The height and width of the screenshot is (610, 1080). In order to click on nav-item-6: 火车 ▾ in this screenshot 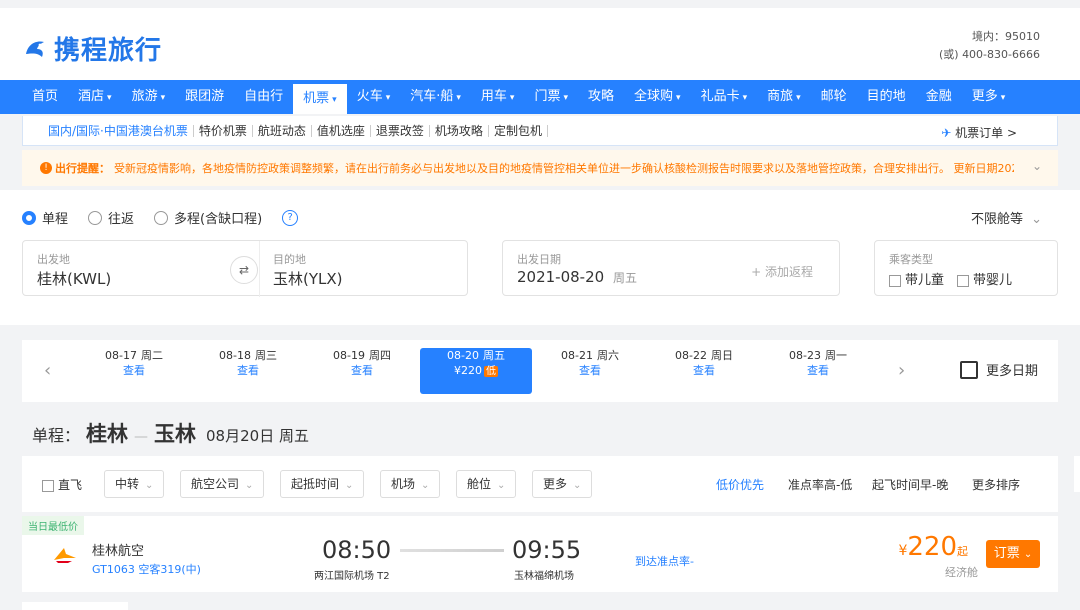, I will do `click(374, 97)`.